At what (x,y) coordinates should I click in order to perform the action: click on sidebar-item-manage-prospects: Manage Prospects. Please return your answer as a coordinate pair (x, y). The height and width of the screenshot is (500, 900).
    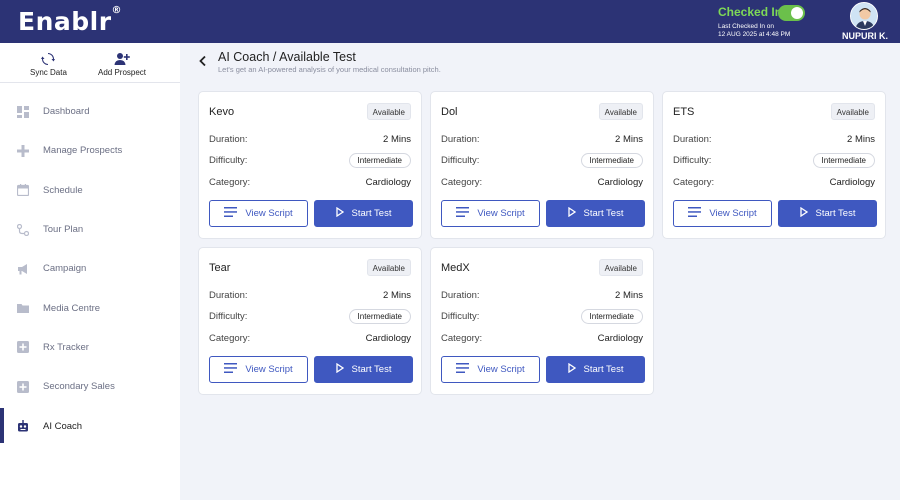
    Looking at the image, I should click on (90, 150).